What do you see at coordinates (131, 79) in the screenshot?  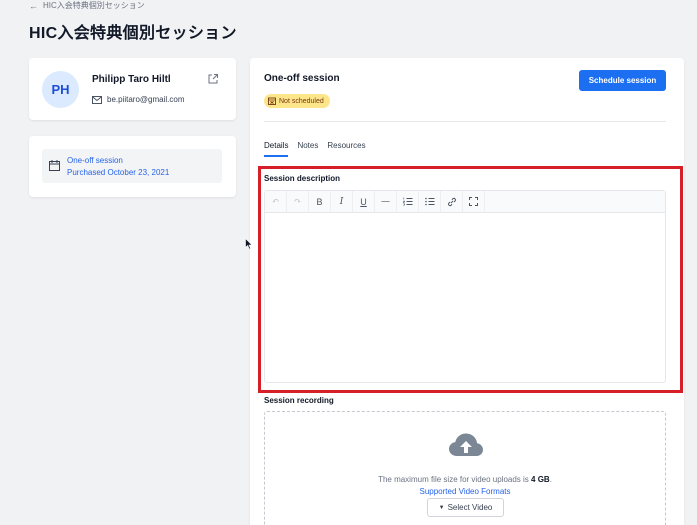 I see `user-name: Philipp Taro Hiltl` at bounding box center [131, 79].